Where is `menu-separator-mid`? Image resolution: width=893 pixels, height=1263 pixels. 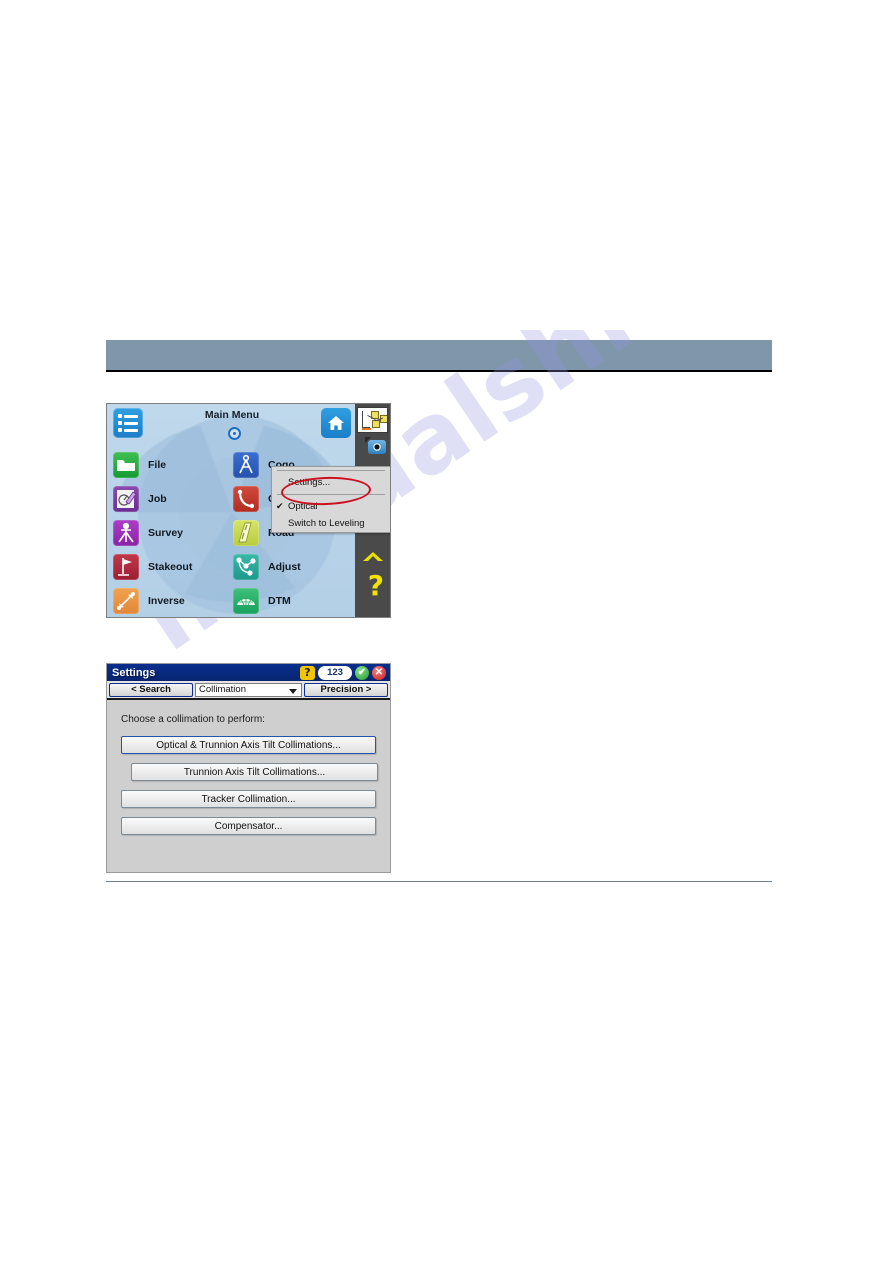
menu-separator-mid is located at coordinates (331, 494).